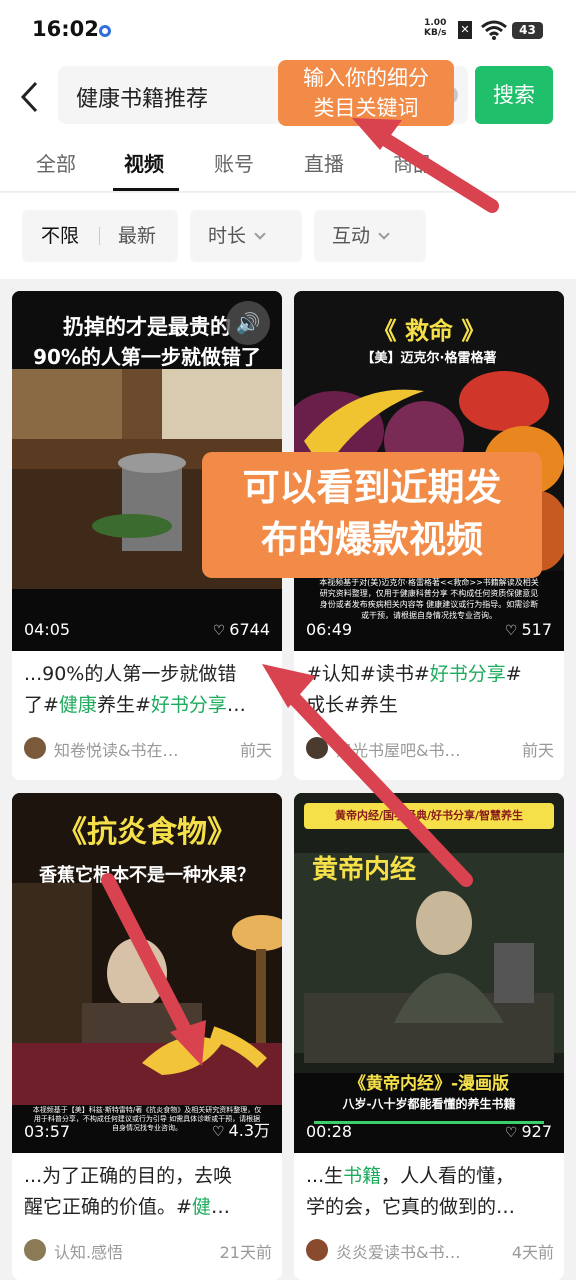  Describe the element at coordinates (329, 1131) in the screenshot. I see `video-duration: 00:28` at that location.